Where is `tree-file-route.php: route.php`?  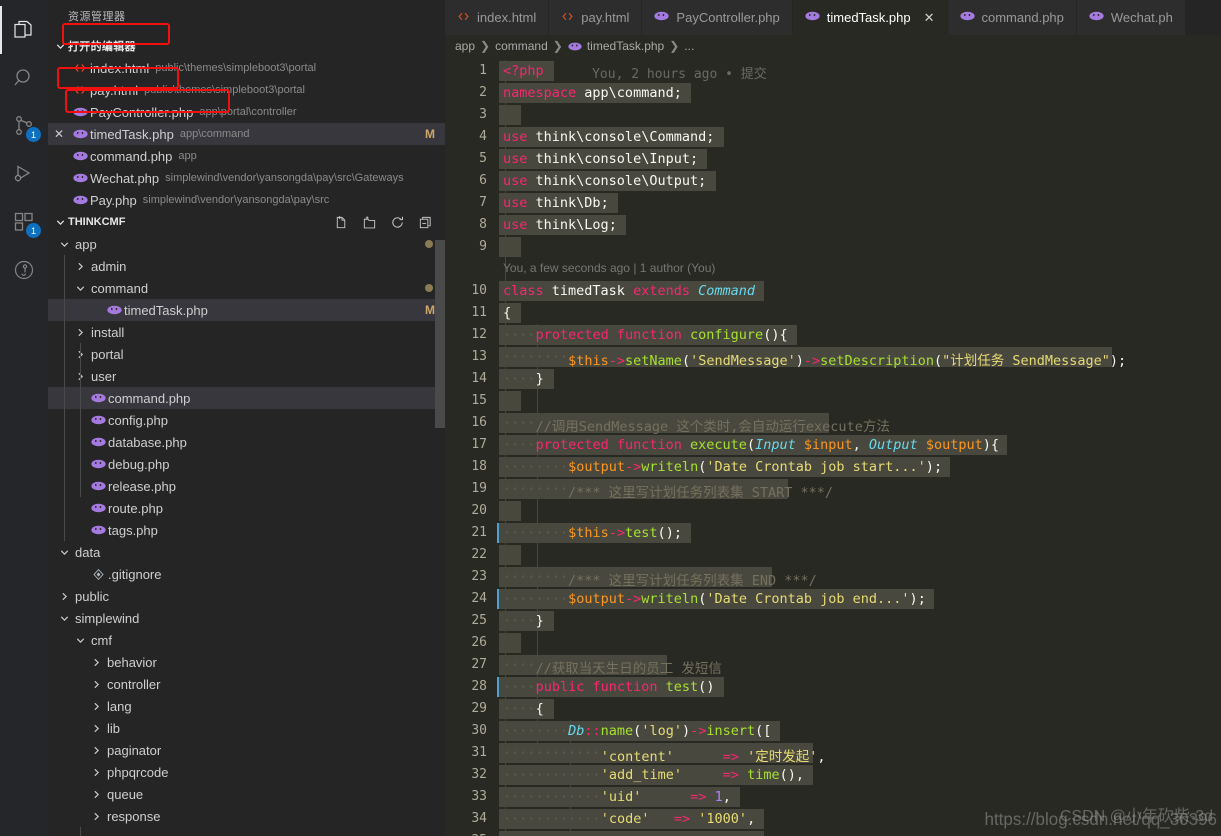
tree-file-route.php: route.php is located at coordinates (246, 508).